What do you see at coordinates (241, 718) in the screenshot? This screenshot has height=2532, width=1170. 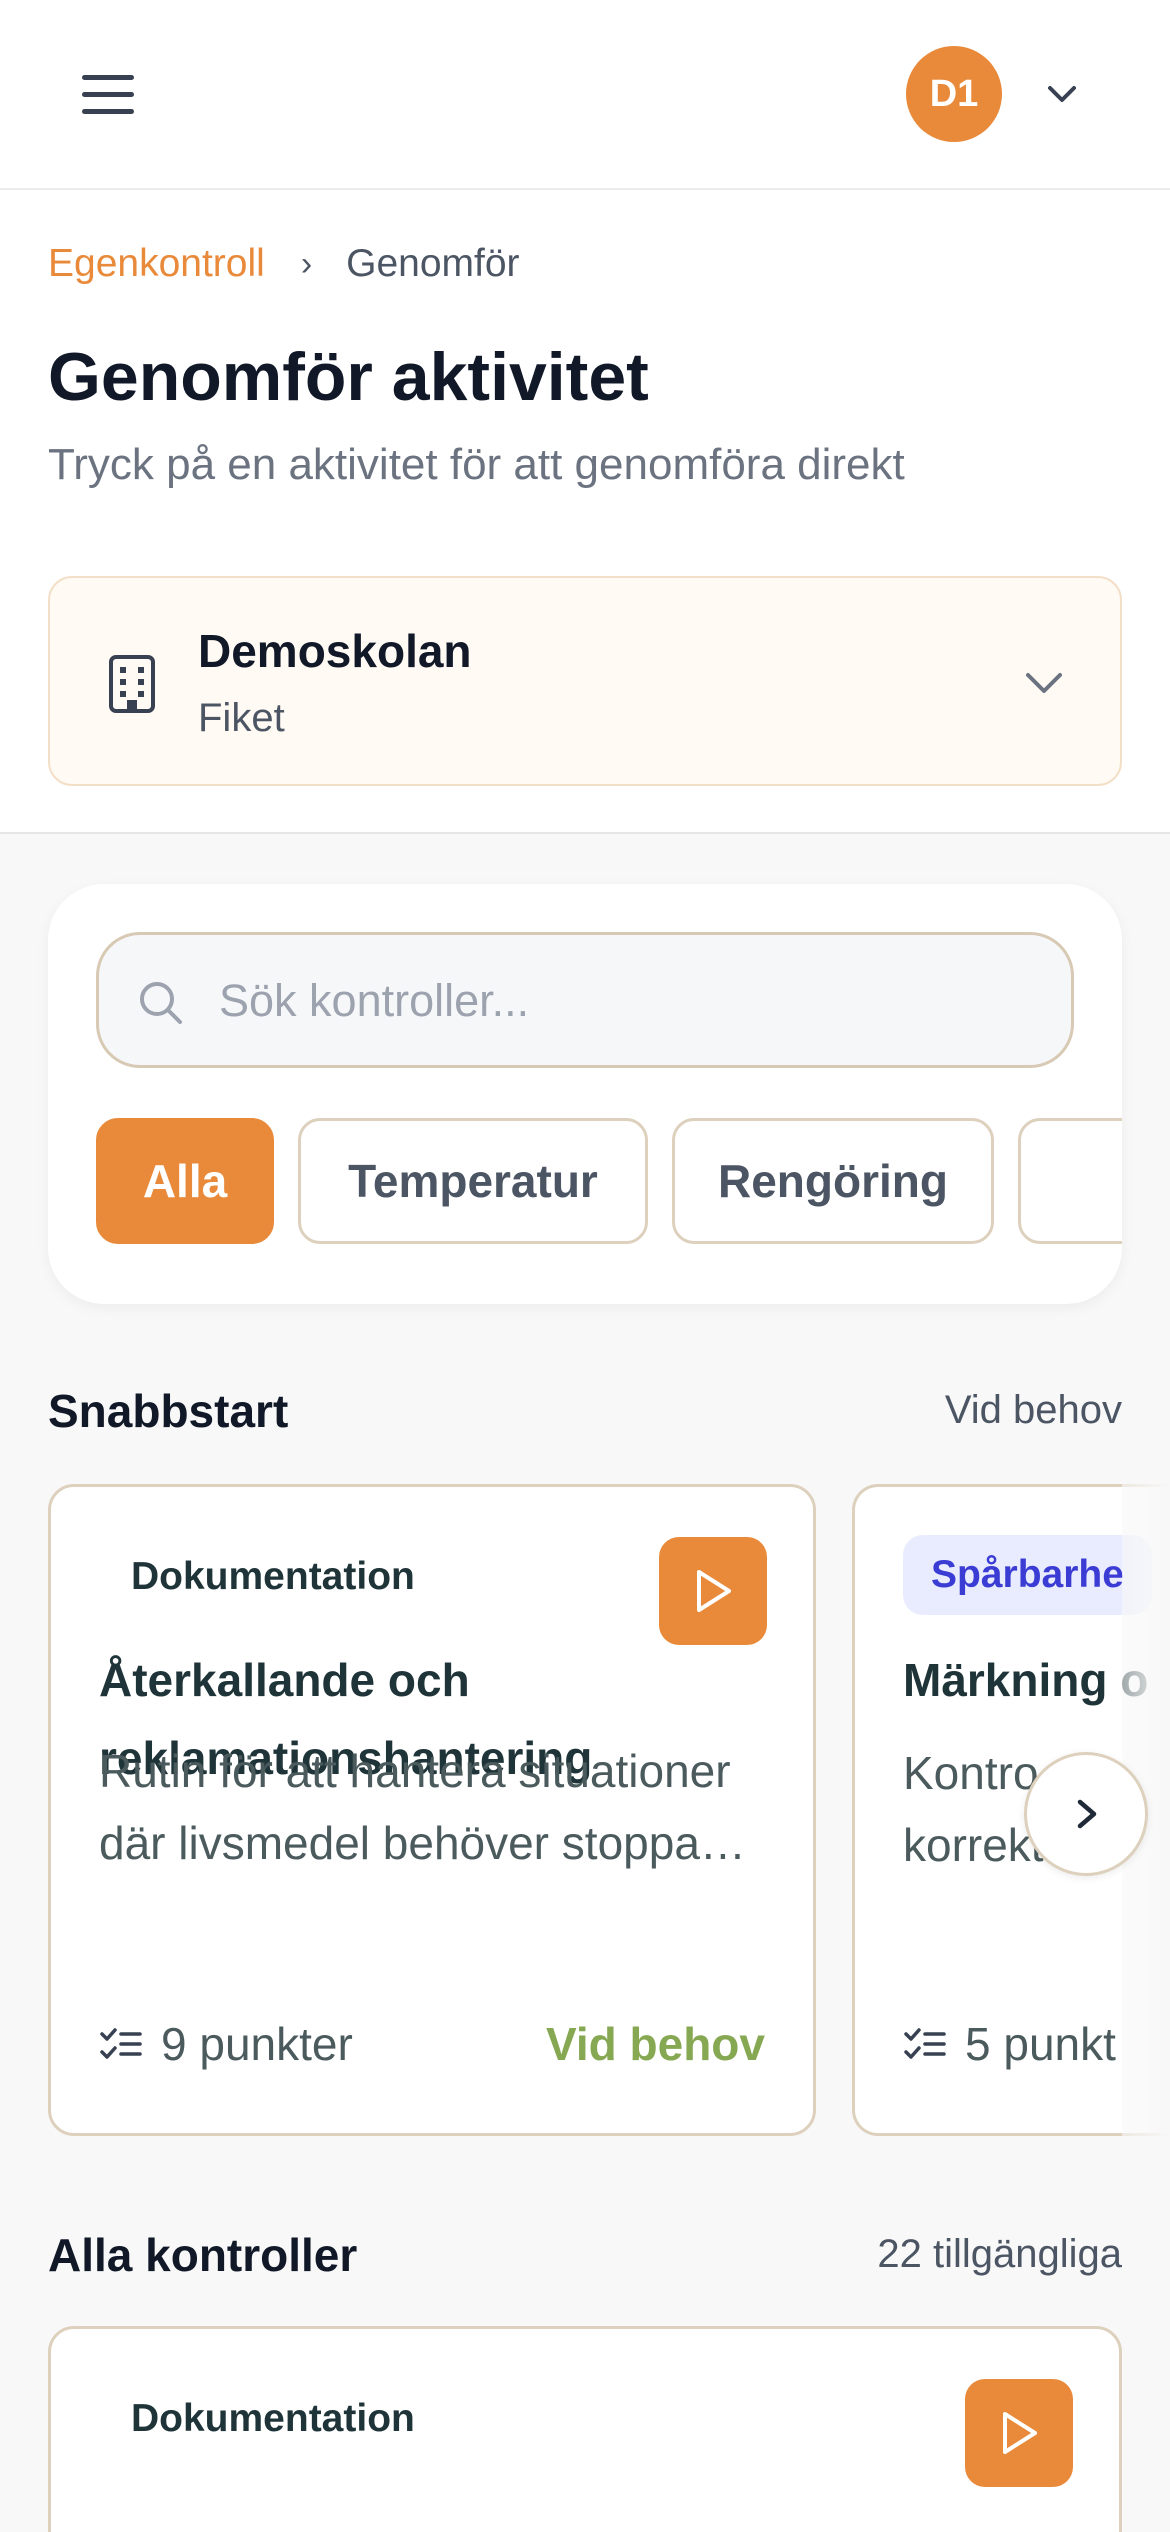 I see `location-unit: Fiket` at bounding box center [241, 718].